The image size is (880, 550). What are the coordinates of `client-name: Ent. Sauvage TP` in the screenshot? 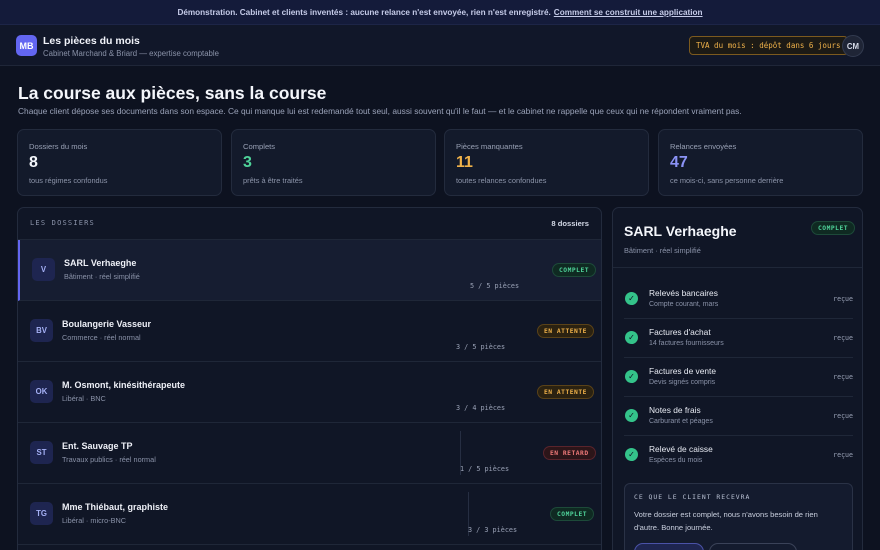 It's located at (97, 446).